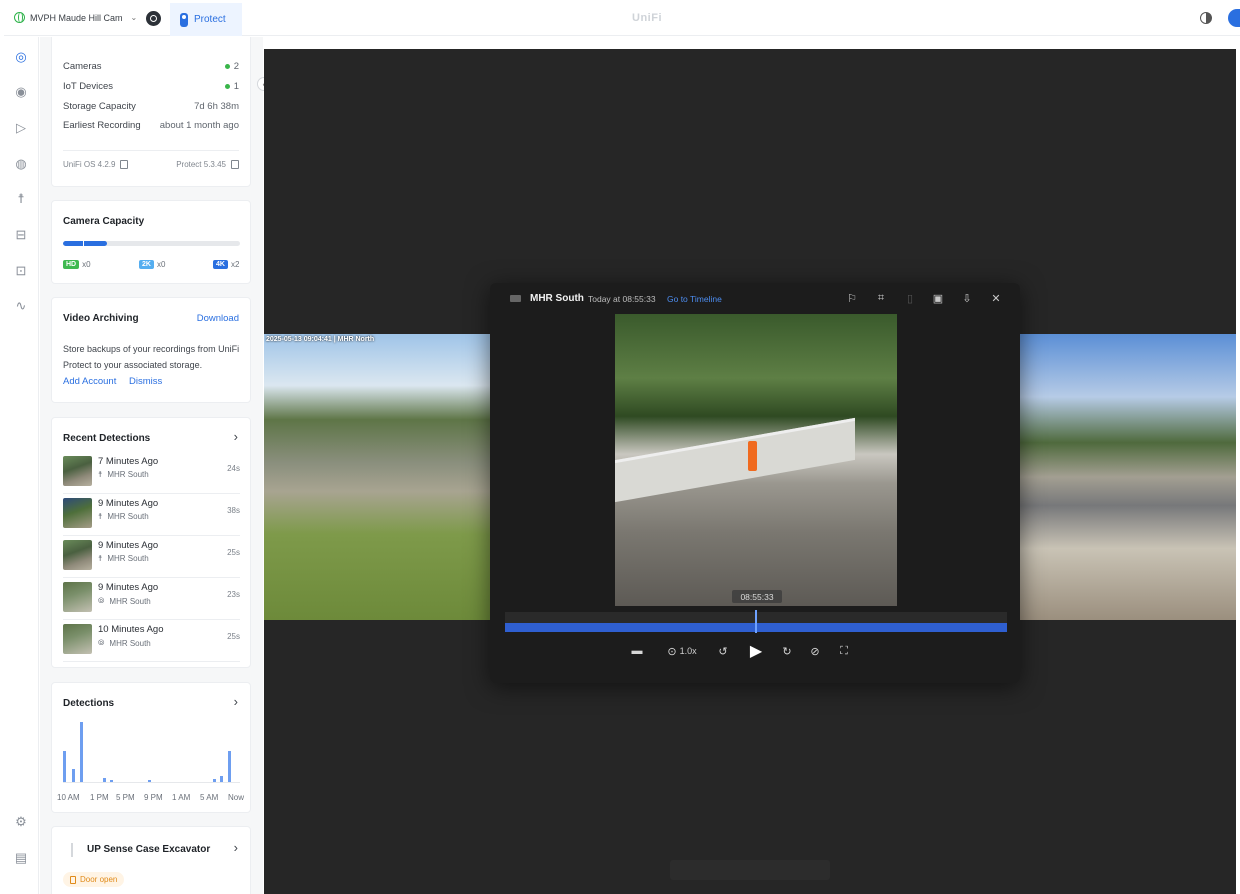 The height and width of the screenshot is (894, 1240). What do you see at coordinates (756, 460) in the screenshot?
I see `playback-video: 08:55:33` at bounding box center [756, 460].